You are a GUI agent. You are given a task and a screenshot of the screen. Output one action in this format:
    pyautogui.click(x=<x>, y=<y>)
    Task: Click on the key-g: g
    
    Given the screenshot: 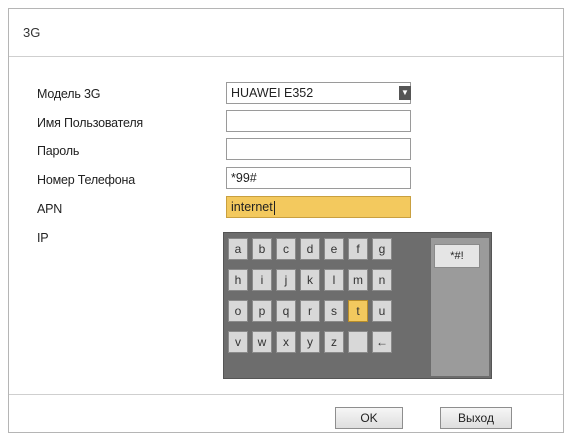 What is the action you would take?
    pyautogui.click(x=382, y=249)
    